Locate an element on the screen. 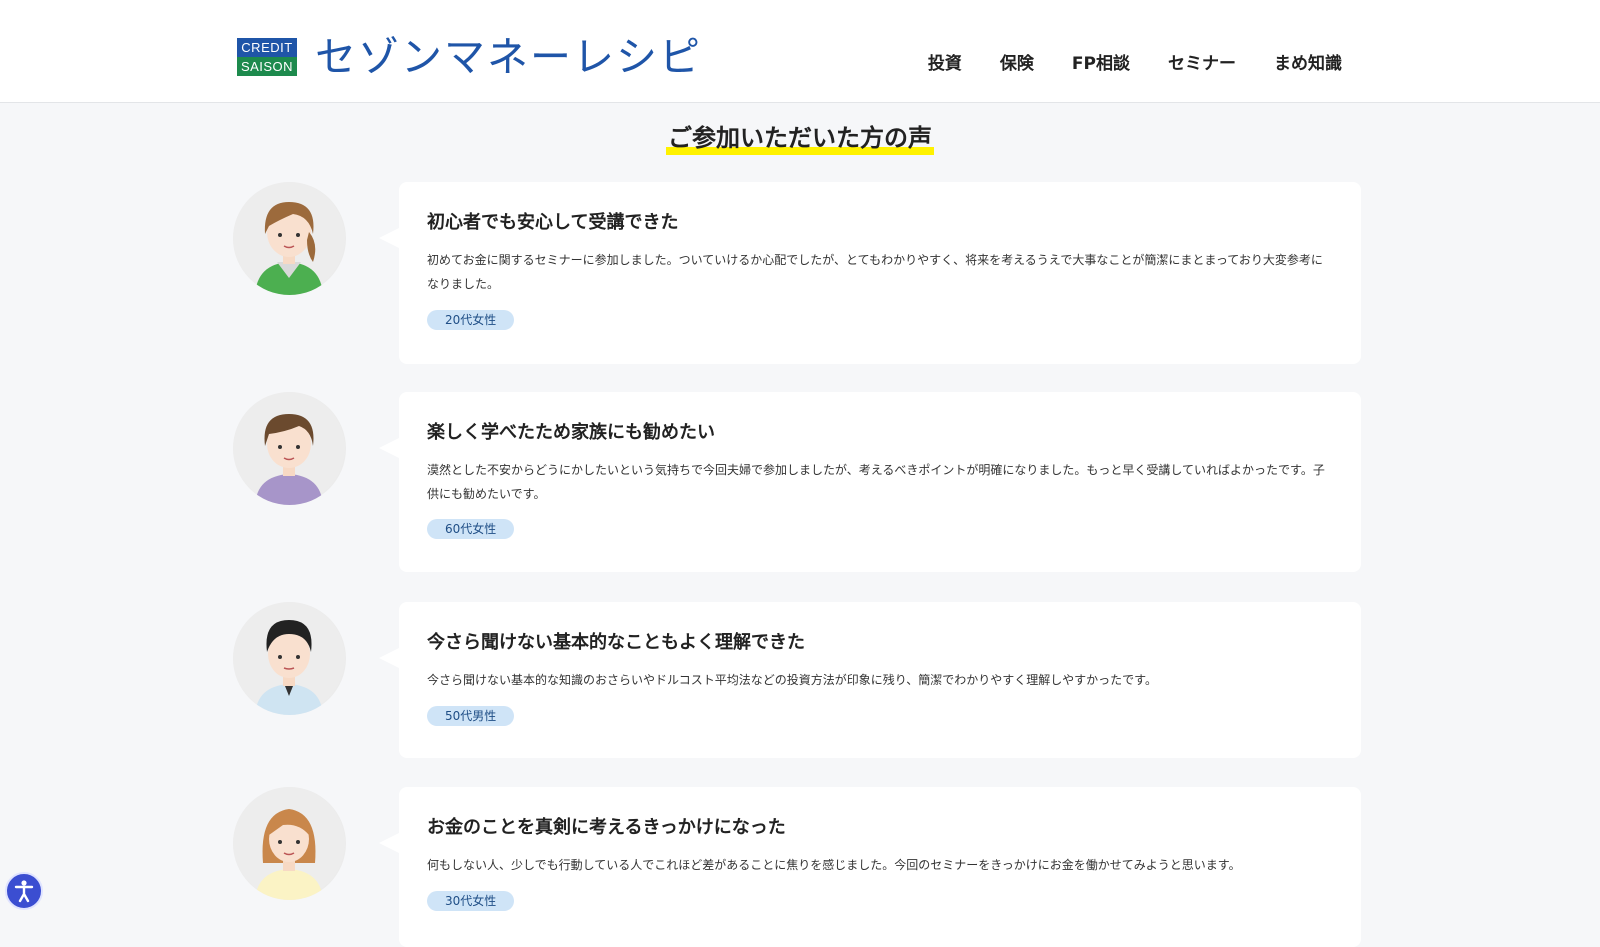 This screenshot has height=947, width=1600. nav-item-tips: まめ知識 is located at coordinates (1308, 61).